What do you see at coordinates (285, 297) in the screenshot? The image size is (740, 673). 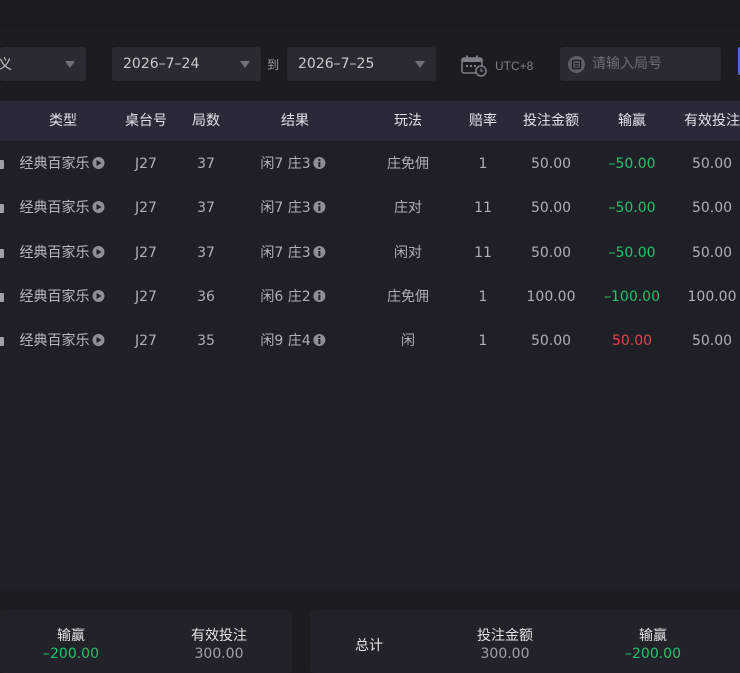 I see `result: 闲6 庄2` at bounding box center [285, 297].